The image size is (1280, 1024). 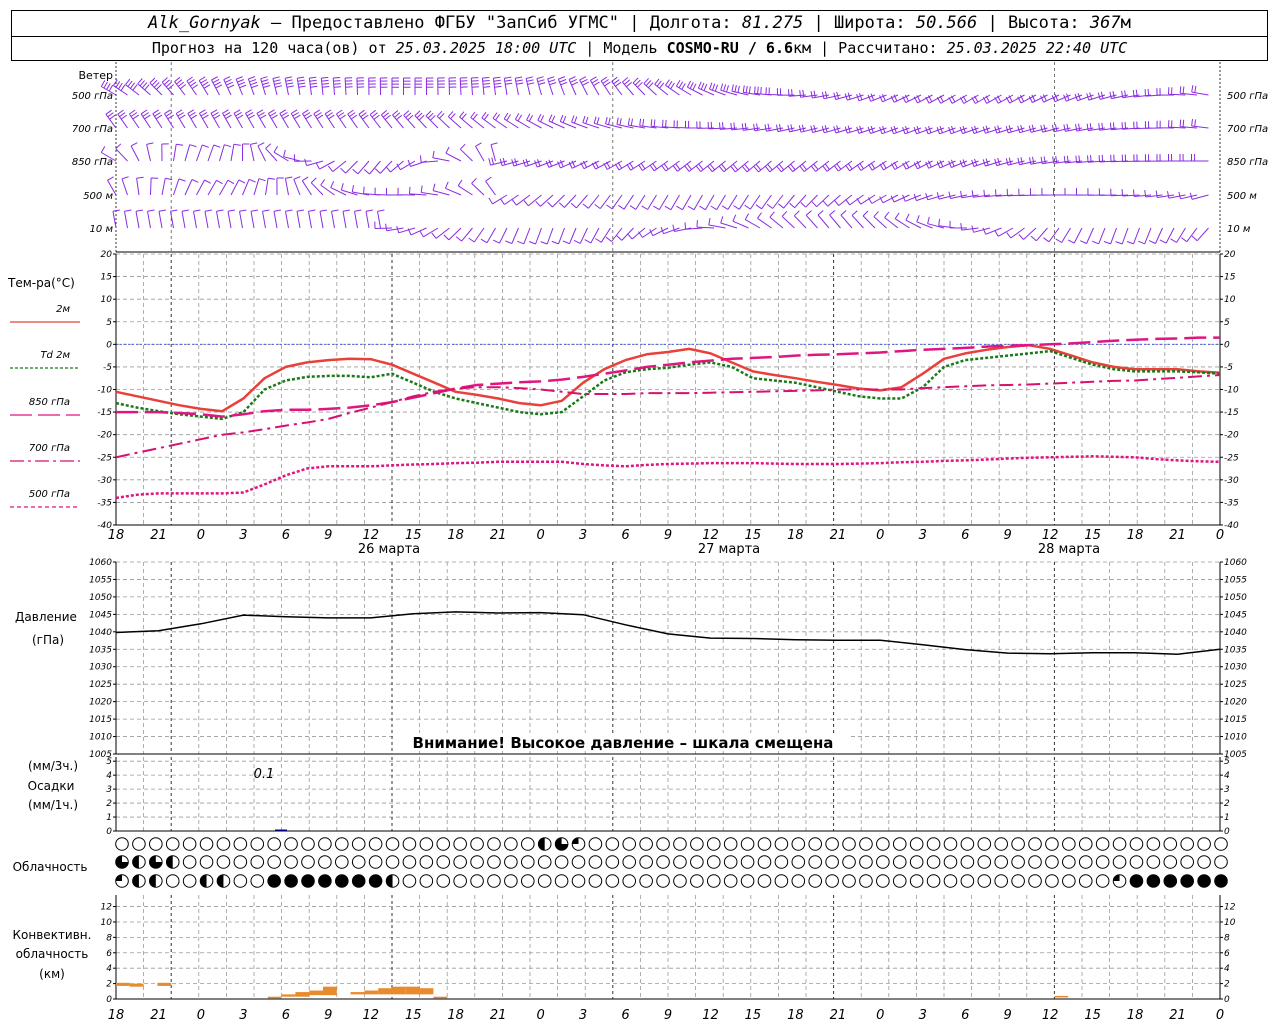 I want to click on precip-unit-1h: (мм/1ч.), so click(x=53, y=805).